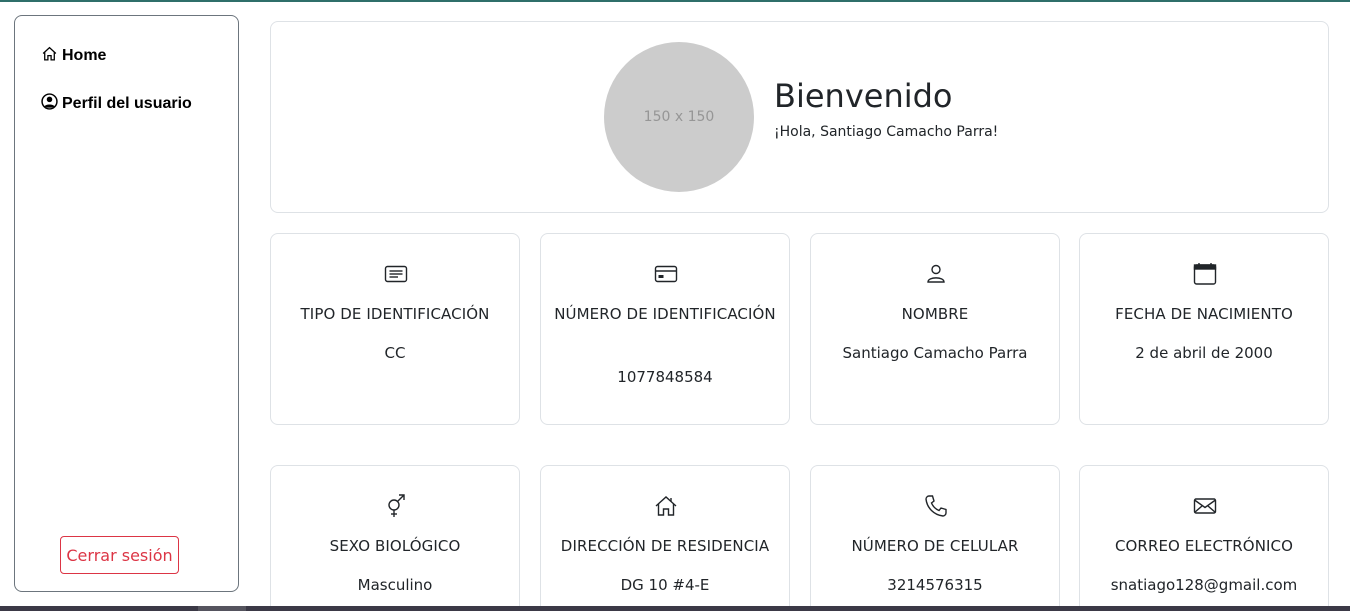 The image size is (1350, 611). Describe the element at coordinates (84, 55) in the screenshot. I see `sidebar-item-label: Home` at that location.